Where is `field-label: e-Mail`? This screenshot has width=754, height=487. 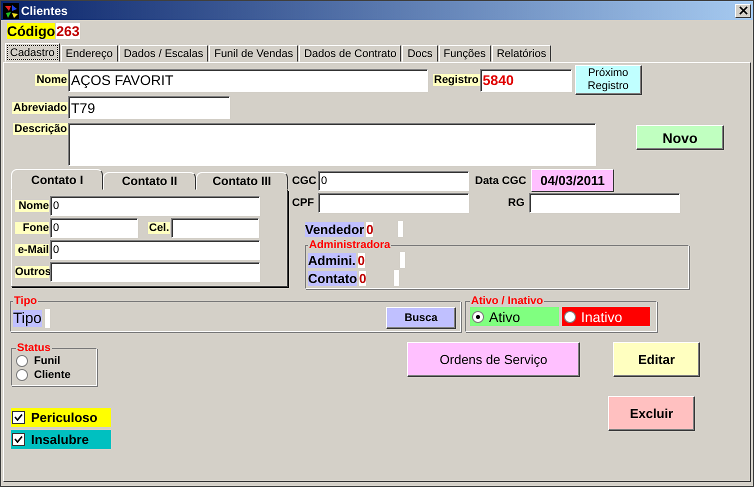 field-label: e-Mail is located at coordinates (32, 250).